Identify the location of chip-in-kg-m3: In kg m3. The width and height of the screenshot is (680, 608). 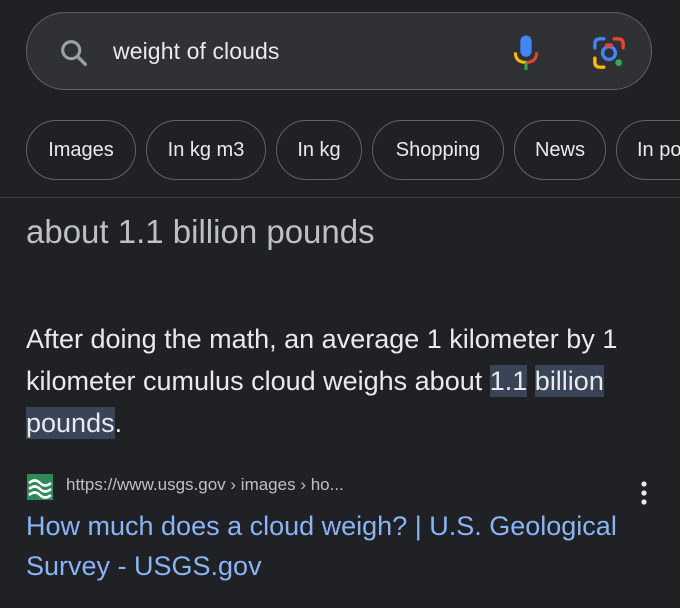
(206, 150).